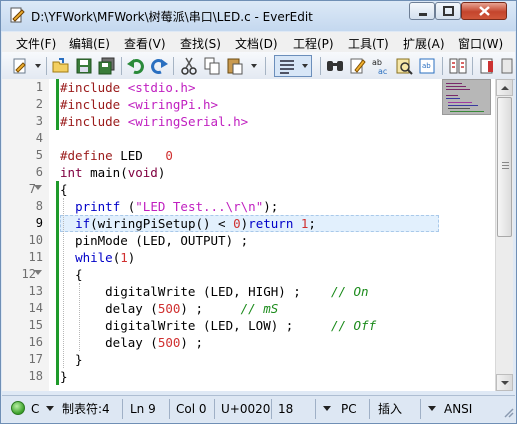 The image size is (517, 424). I want to click on gutter-line: 15, so click(25, 325).